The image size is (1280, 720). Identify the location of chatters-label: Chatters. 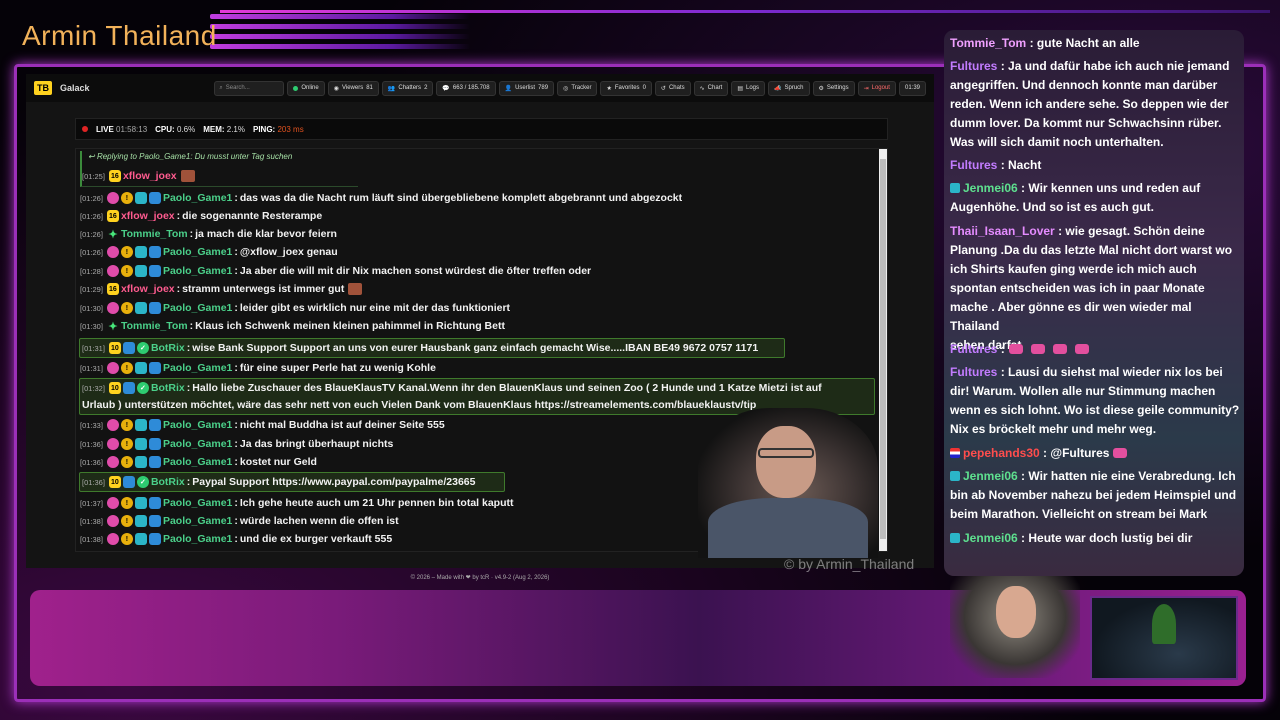
(410, 88).